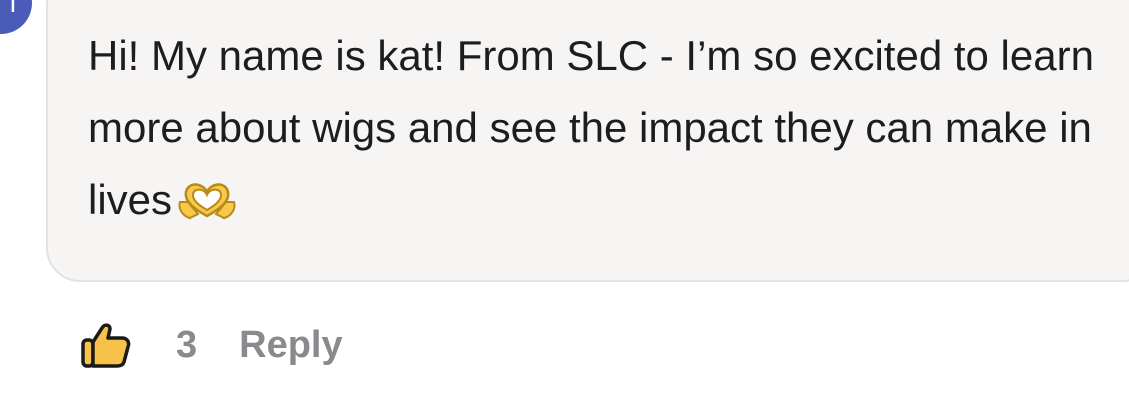  Describe the element at coordinates (210, 345) in the screenshot. I see `comment-actions: 3 Reply` at that location.